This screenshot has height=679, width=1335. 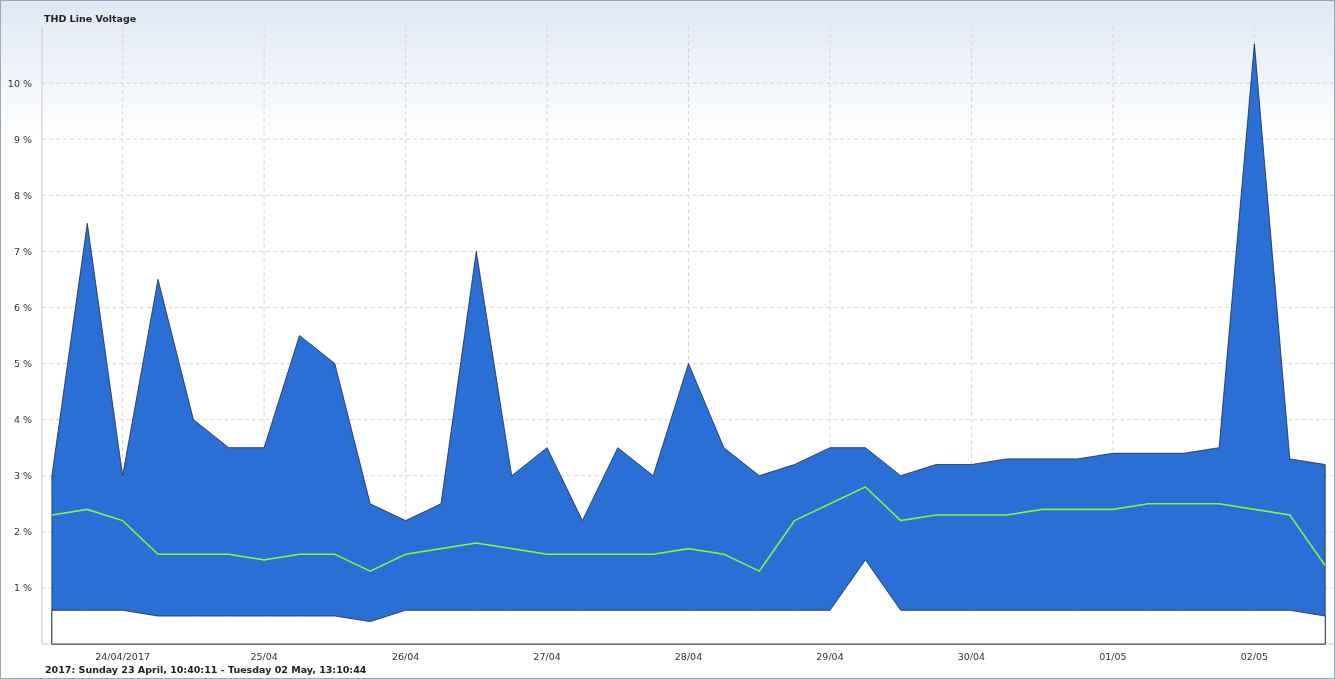 I want to click on x-tick-label: 29/04, so click(x=830, y=656).